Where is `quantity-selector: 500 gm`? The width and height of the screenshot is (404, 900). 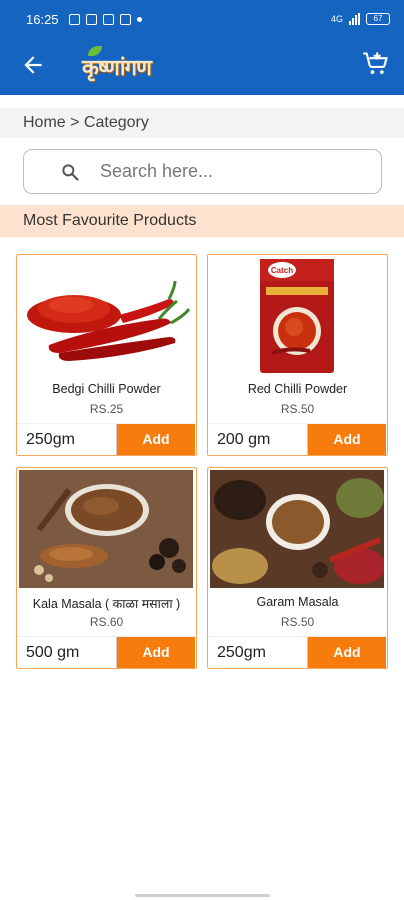 quantity-selector: 500 gm is located at coordinates (67, 652).